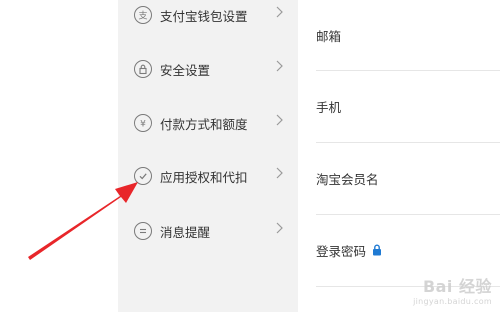 The height and width of the screenshot is (312, 500). I want to click on svg-text: 支, so click(142, 15).